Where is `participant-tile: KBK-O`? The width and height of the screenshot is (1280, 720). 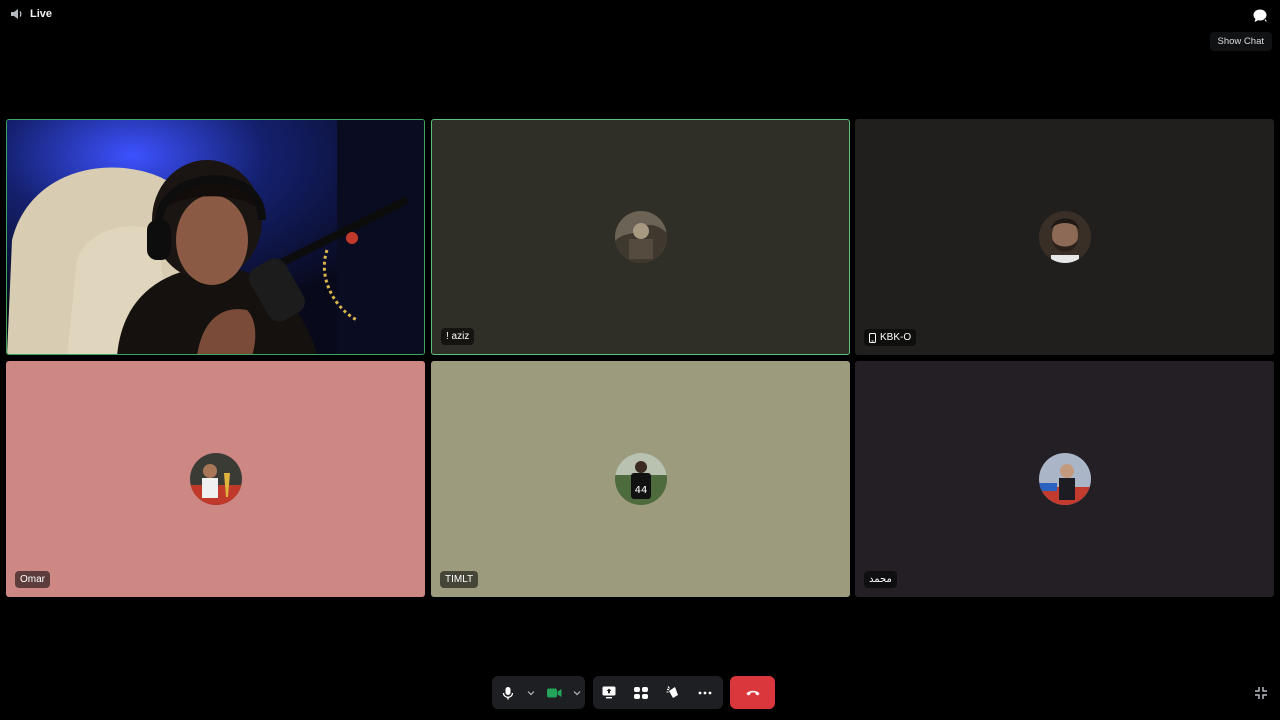 participant-tile: KBK-O is located at coordinates (1064, 237).